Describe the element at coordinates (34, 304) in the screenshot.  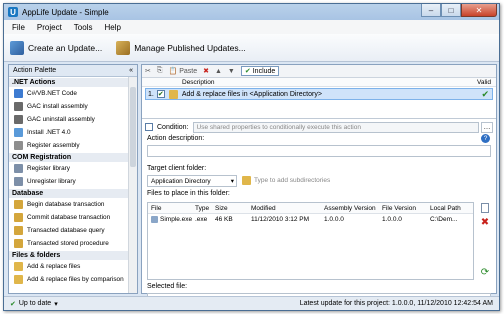
I see `update-status: ✔ Up to date ▾` at that location.